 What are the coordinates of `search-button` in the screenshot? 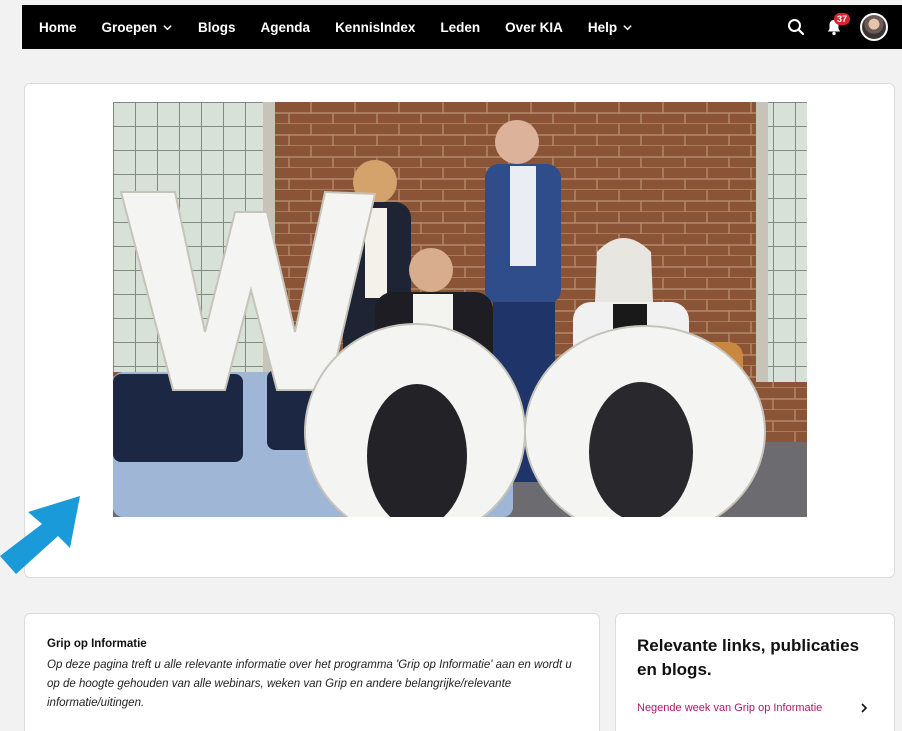 It's located at (796, 27).